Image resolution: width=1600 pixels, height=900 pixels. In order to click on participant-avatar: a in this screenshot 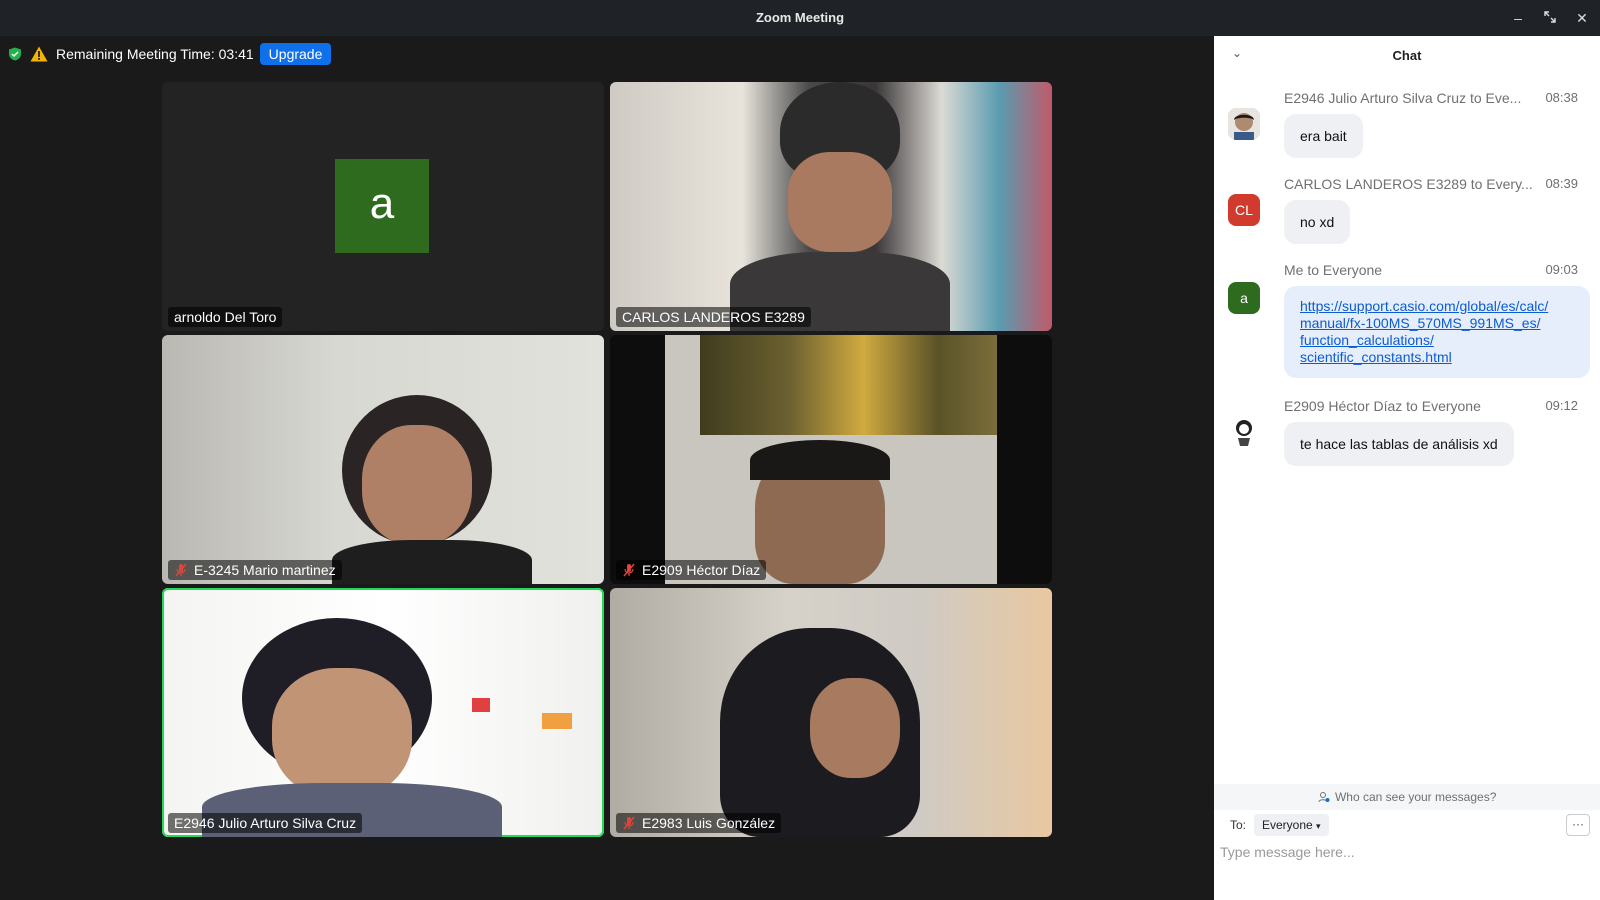, I will do `click(382, 206)`.